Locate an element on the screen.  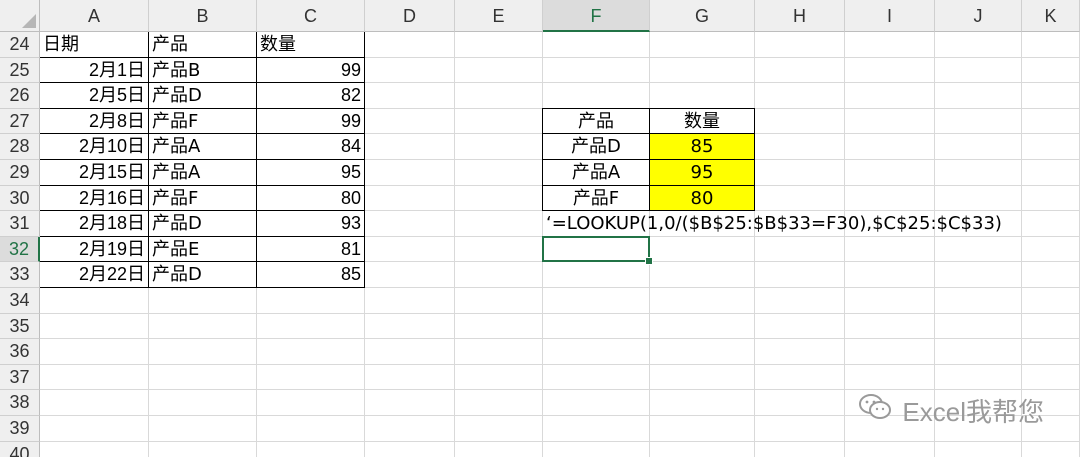
table1-qty-cell: 82 is located at coordinates (310, 96).